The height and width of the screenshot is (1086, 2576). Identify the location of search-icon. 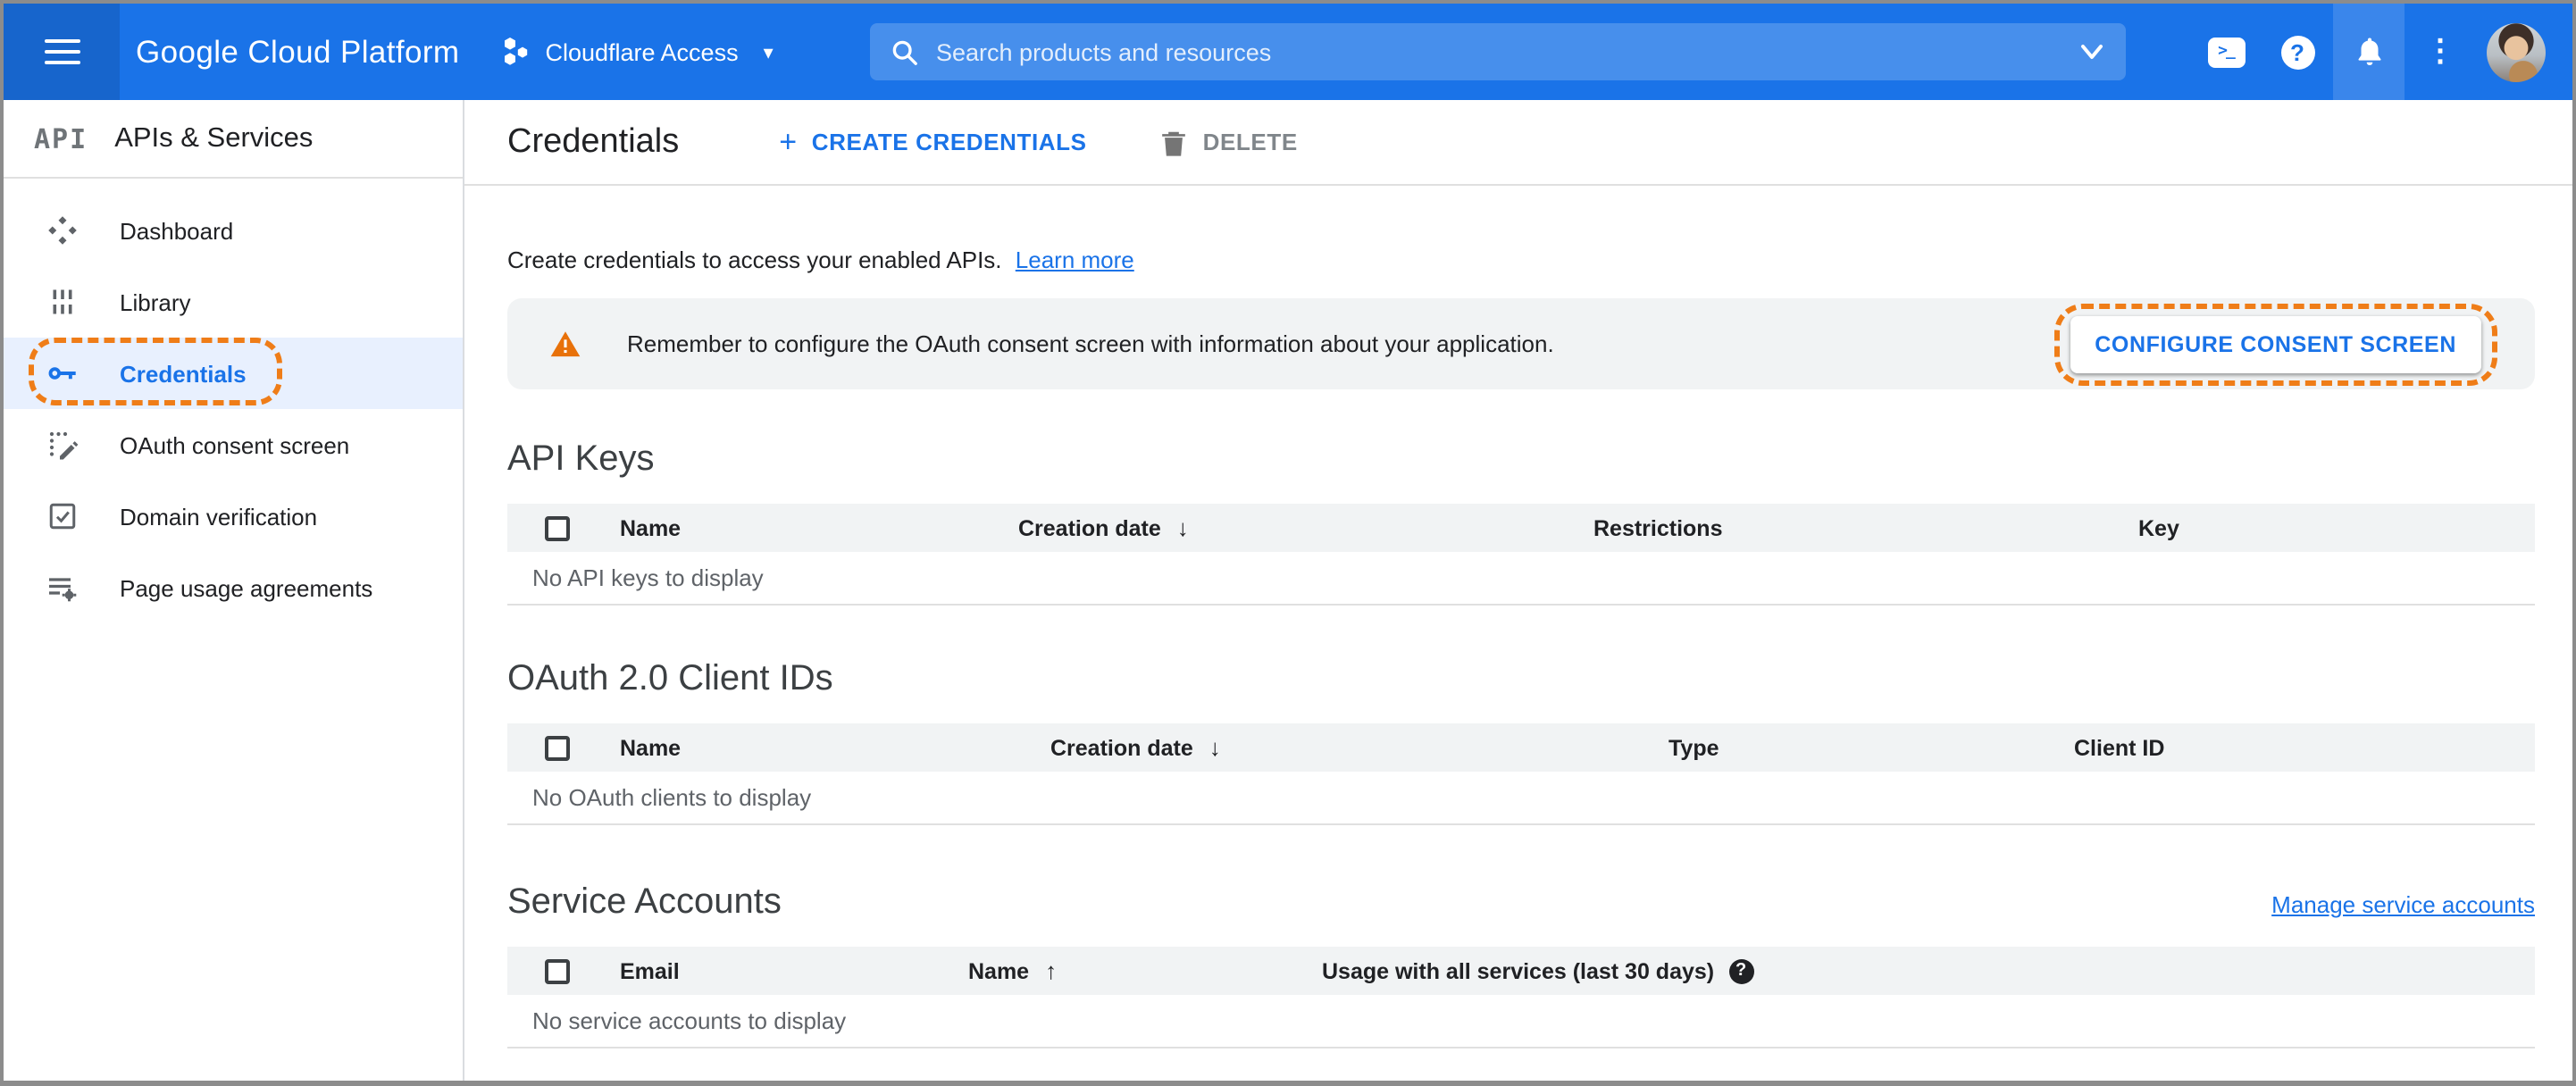
(905, 51).